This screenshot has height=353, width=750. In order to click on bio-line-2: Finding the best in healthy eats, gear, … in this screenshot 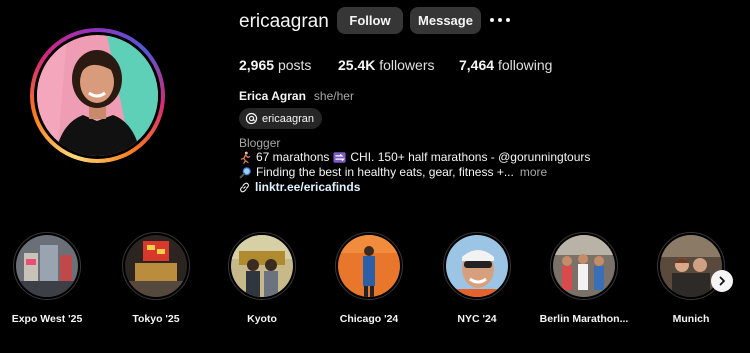, I will do `click(393, 172)`.